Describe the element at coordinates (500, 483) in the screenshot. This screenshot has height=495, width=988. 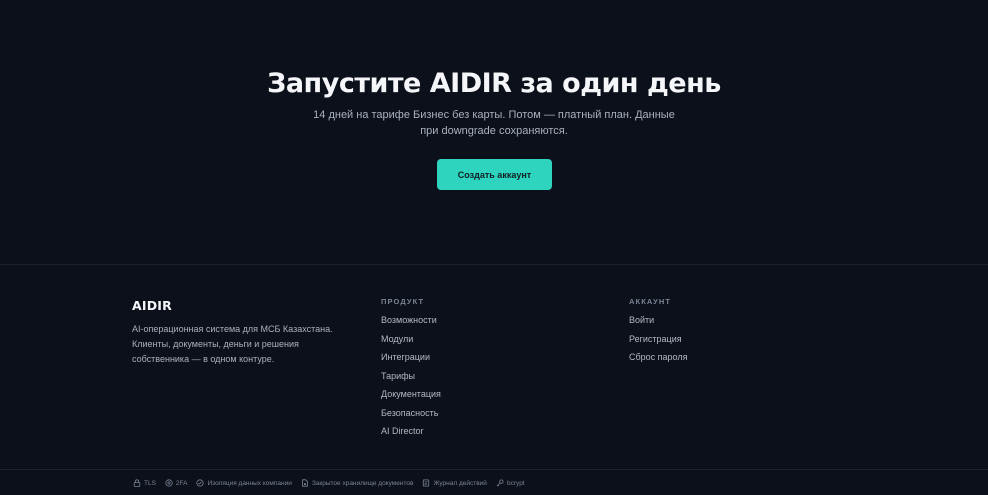
I see `key-icon` at that location.